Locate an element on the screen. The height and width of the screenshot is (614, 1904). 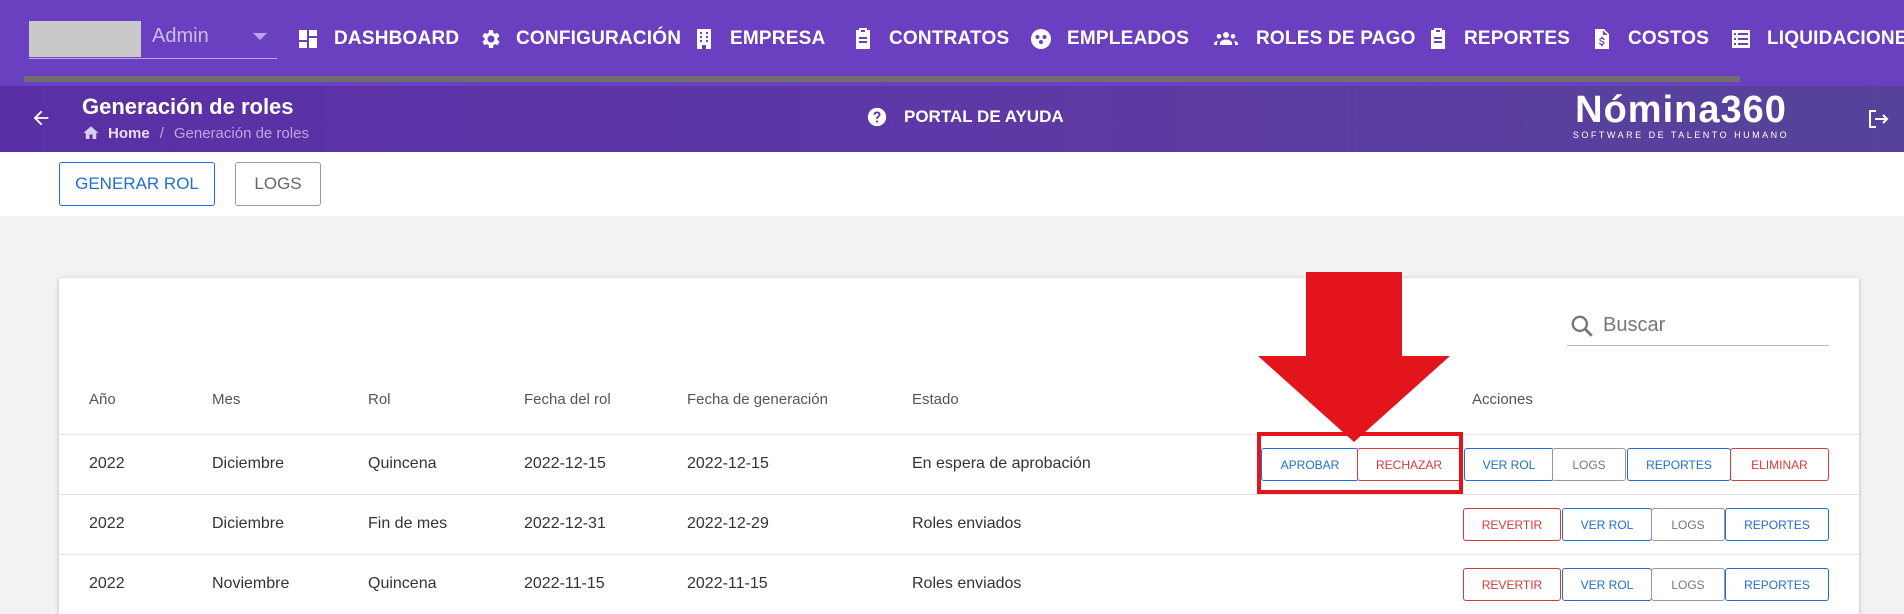
back-arrow-icon is located at coordinates (41, 118).